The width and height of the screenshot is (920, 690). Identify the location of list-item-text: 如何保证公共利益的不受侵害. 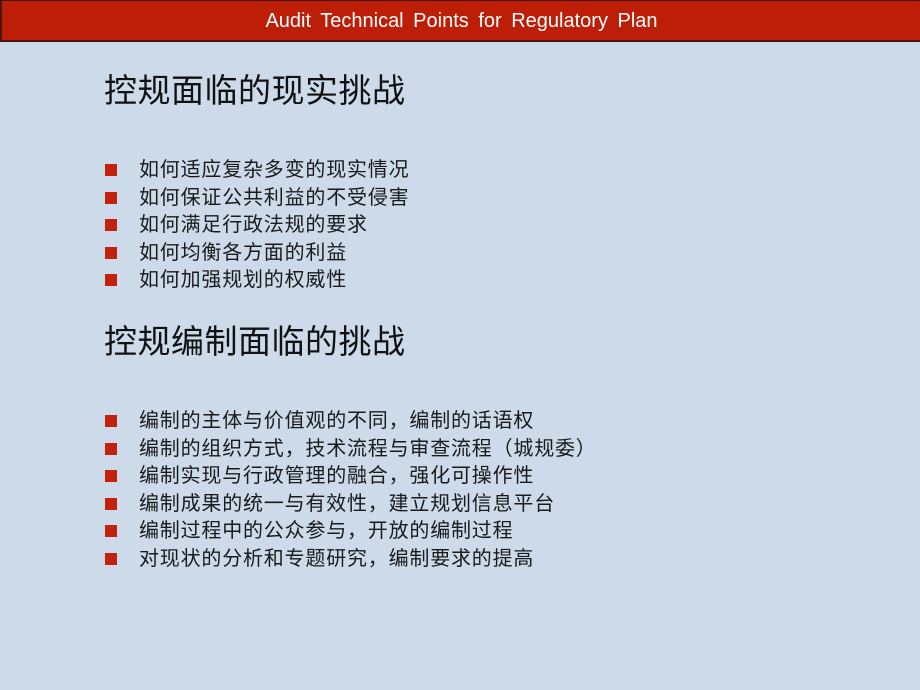
(274, 196).